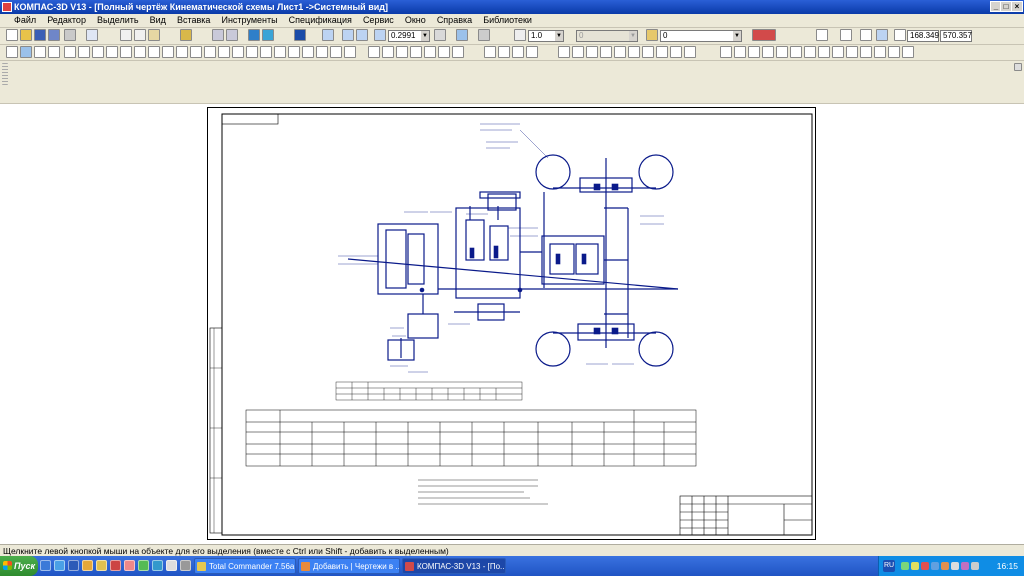  What do you see at coordinates (45, 565) in the screenshot?
I see `quicklaunch-desktop-icon` at bounding box center [45, 565].